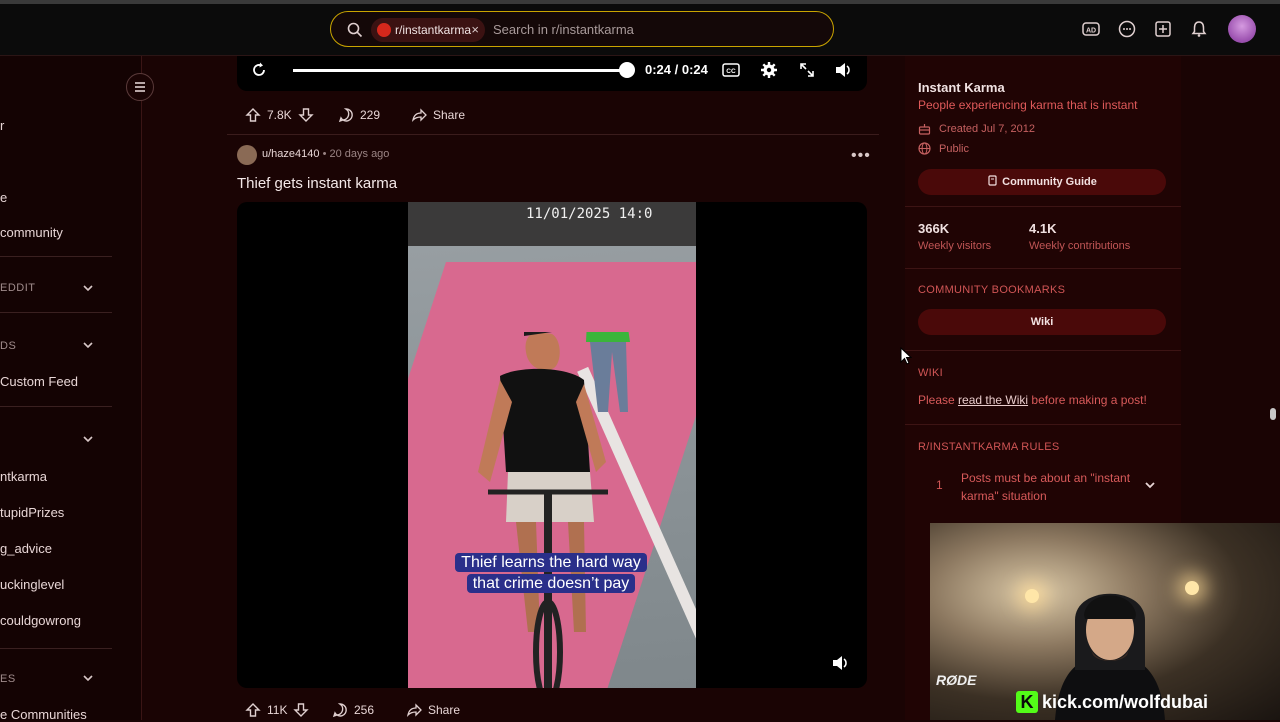  What do you see at coordinates (1273, 414) in the screenshot?
I see `scrollbar-thumb` at bounding box center [1273, 414].